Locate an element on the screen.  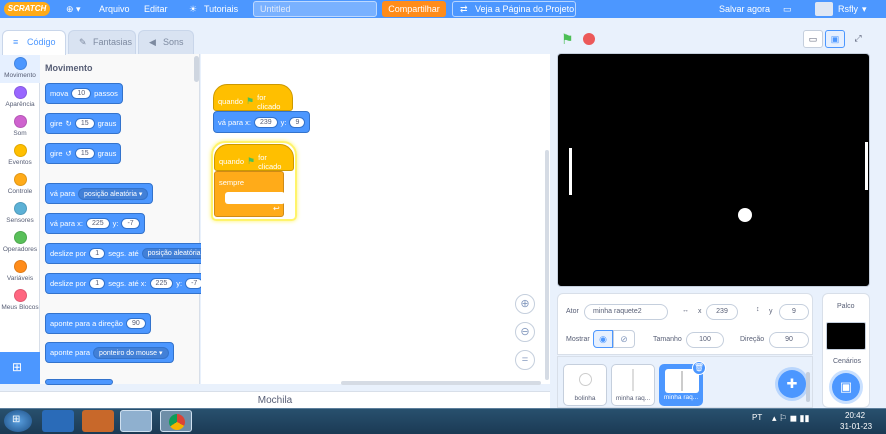
choose-sprite-button: ✚ is located at coordinates (792, 384).